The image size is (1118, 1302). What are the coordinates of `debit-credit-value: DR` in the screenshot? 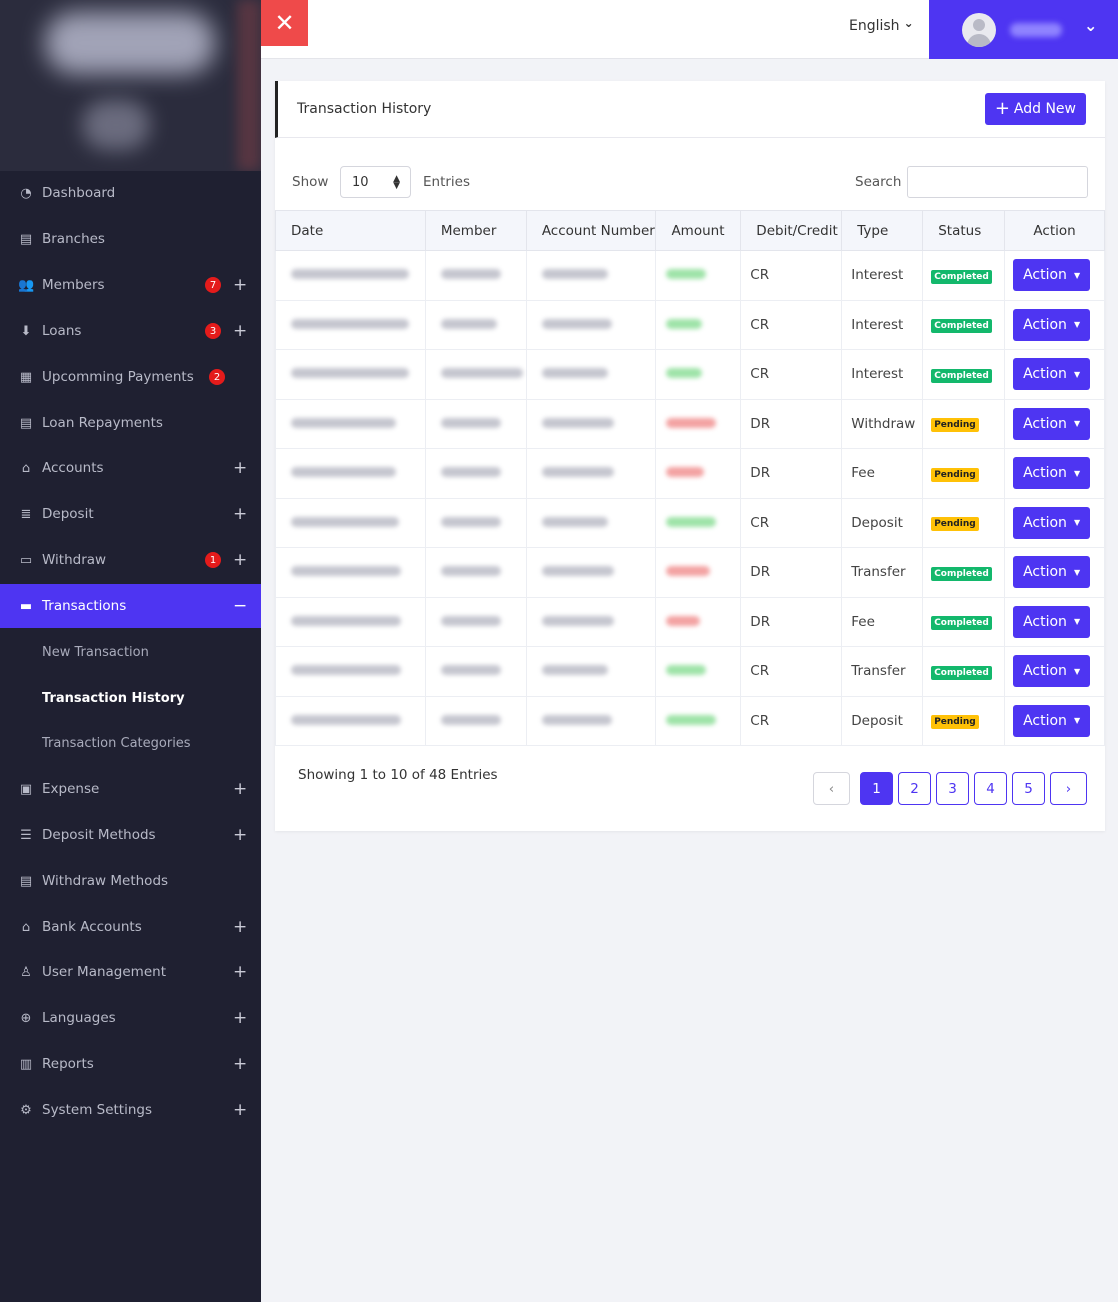 It's located at (760, 473).